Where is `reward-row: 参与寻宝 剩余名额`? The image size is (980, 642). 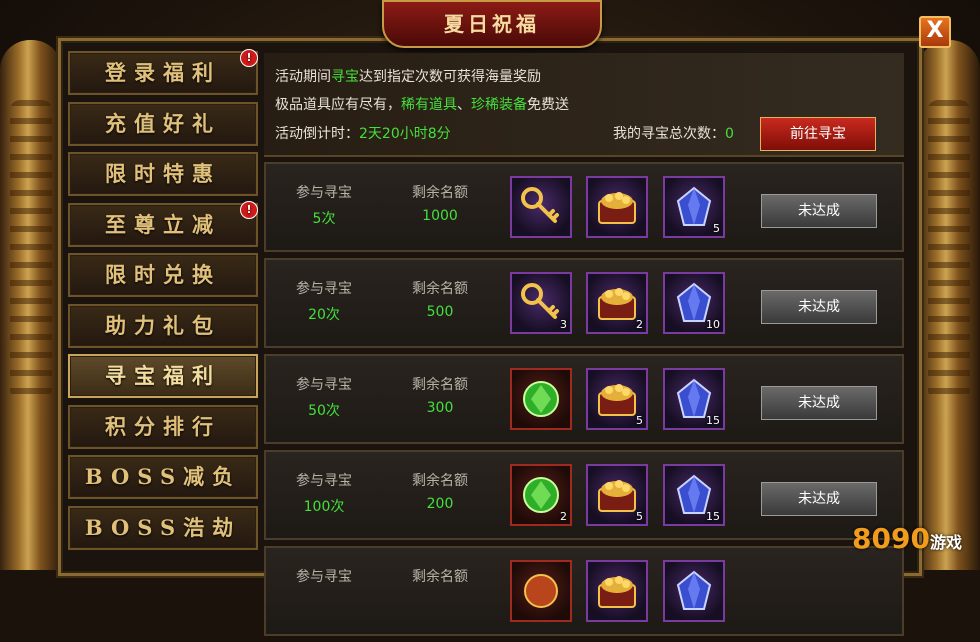 reward-row: 参与寻宝 剩余名额 is located at coordinates (584, 591).